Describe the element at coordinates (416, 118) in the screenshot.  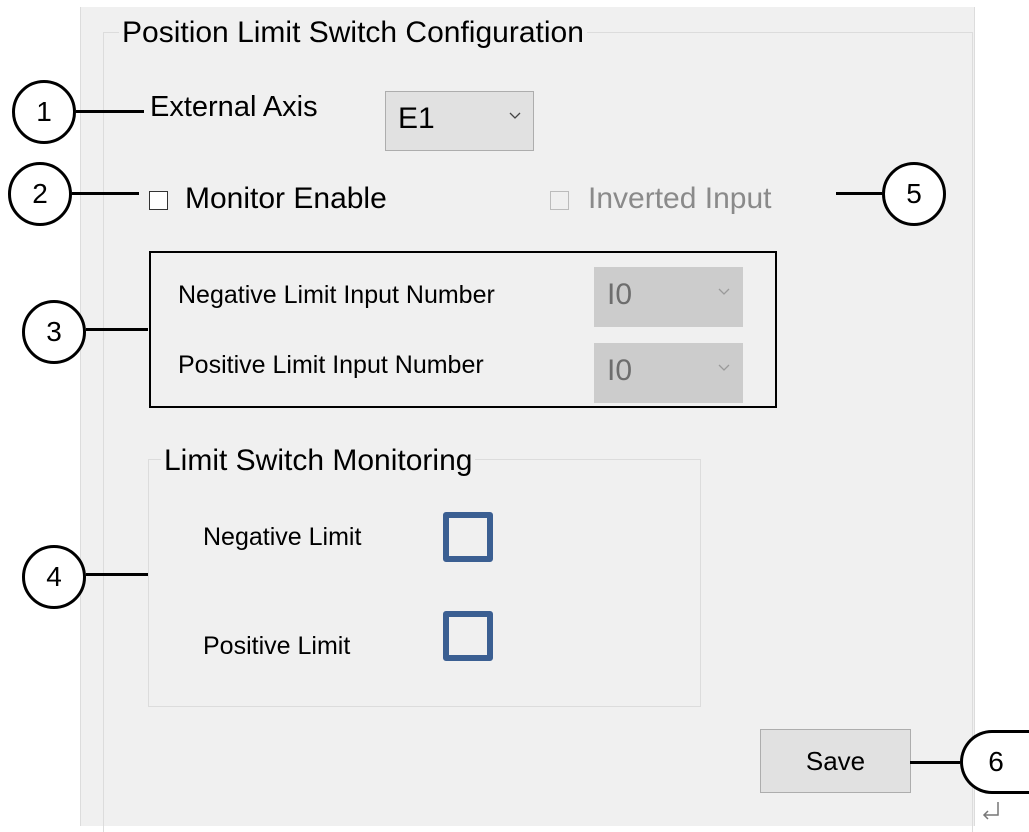
I see `external-axis-value: E1` at that location.